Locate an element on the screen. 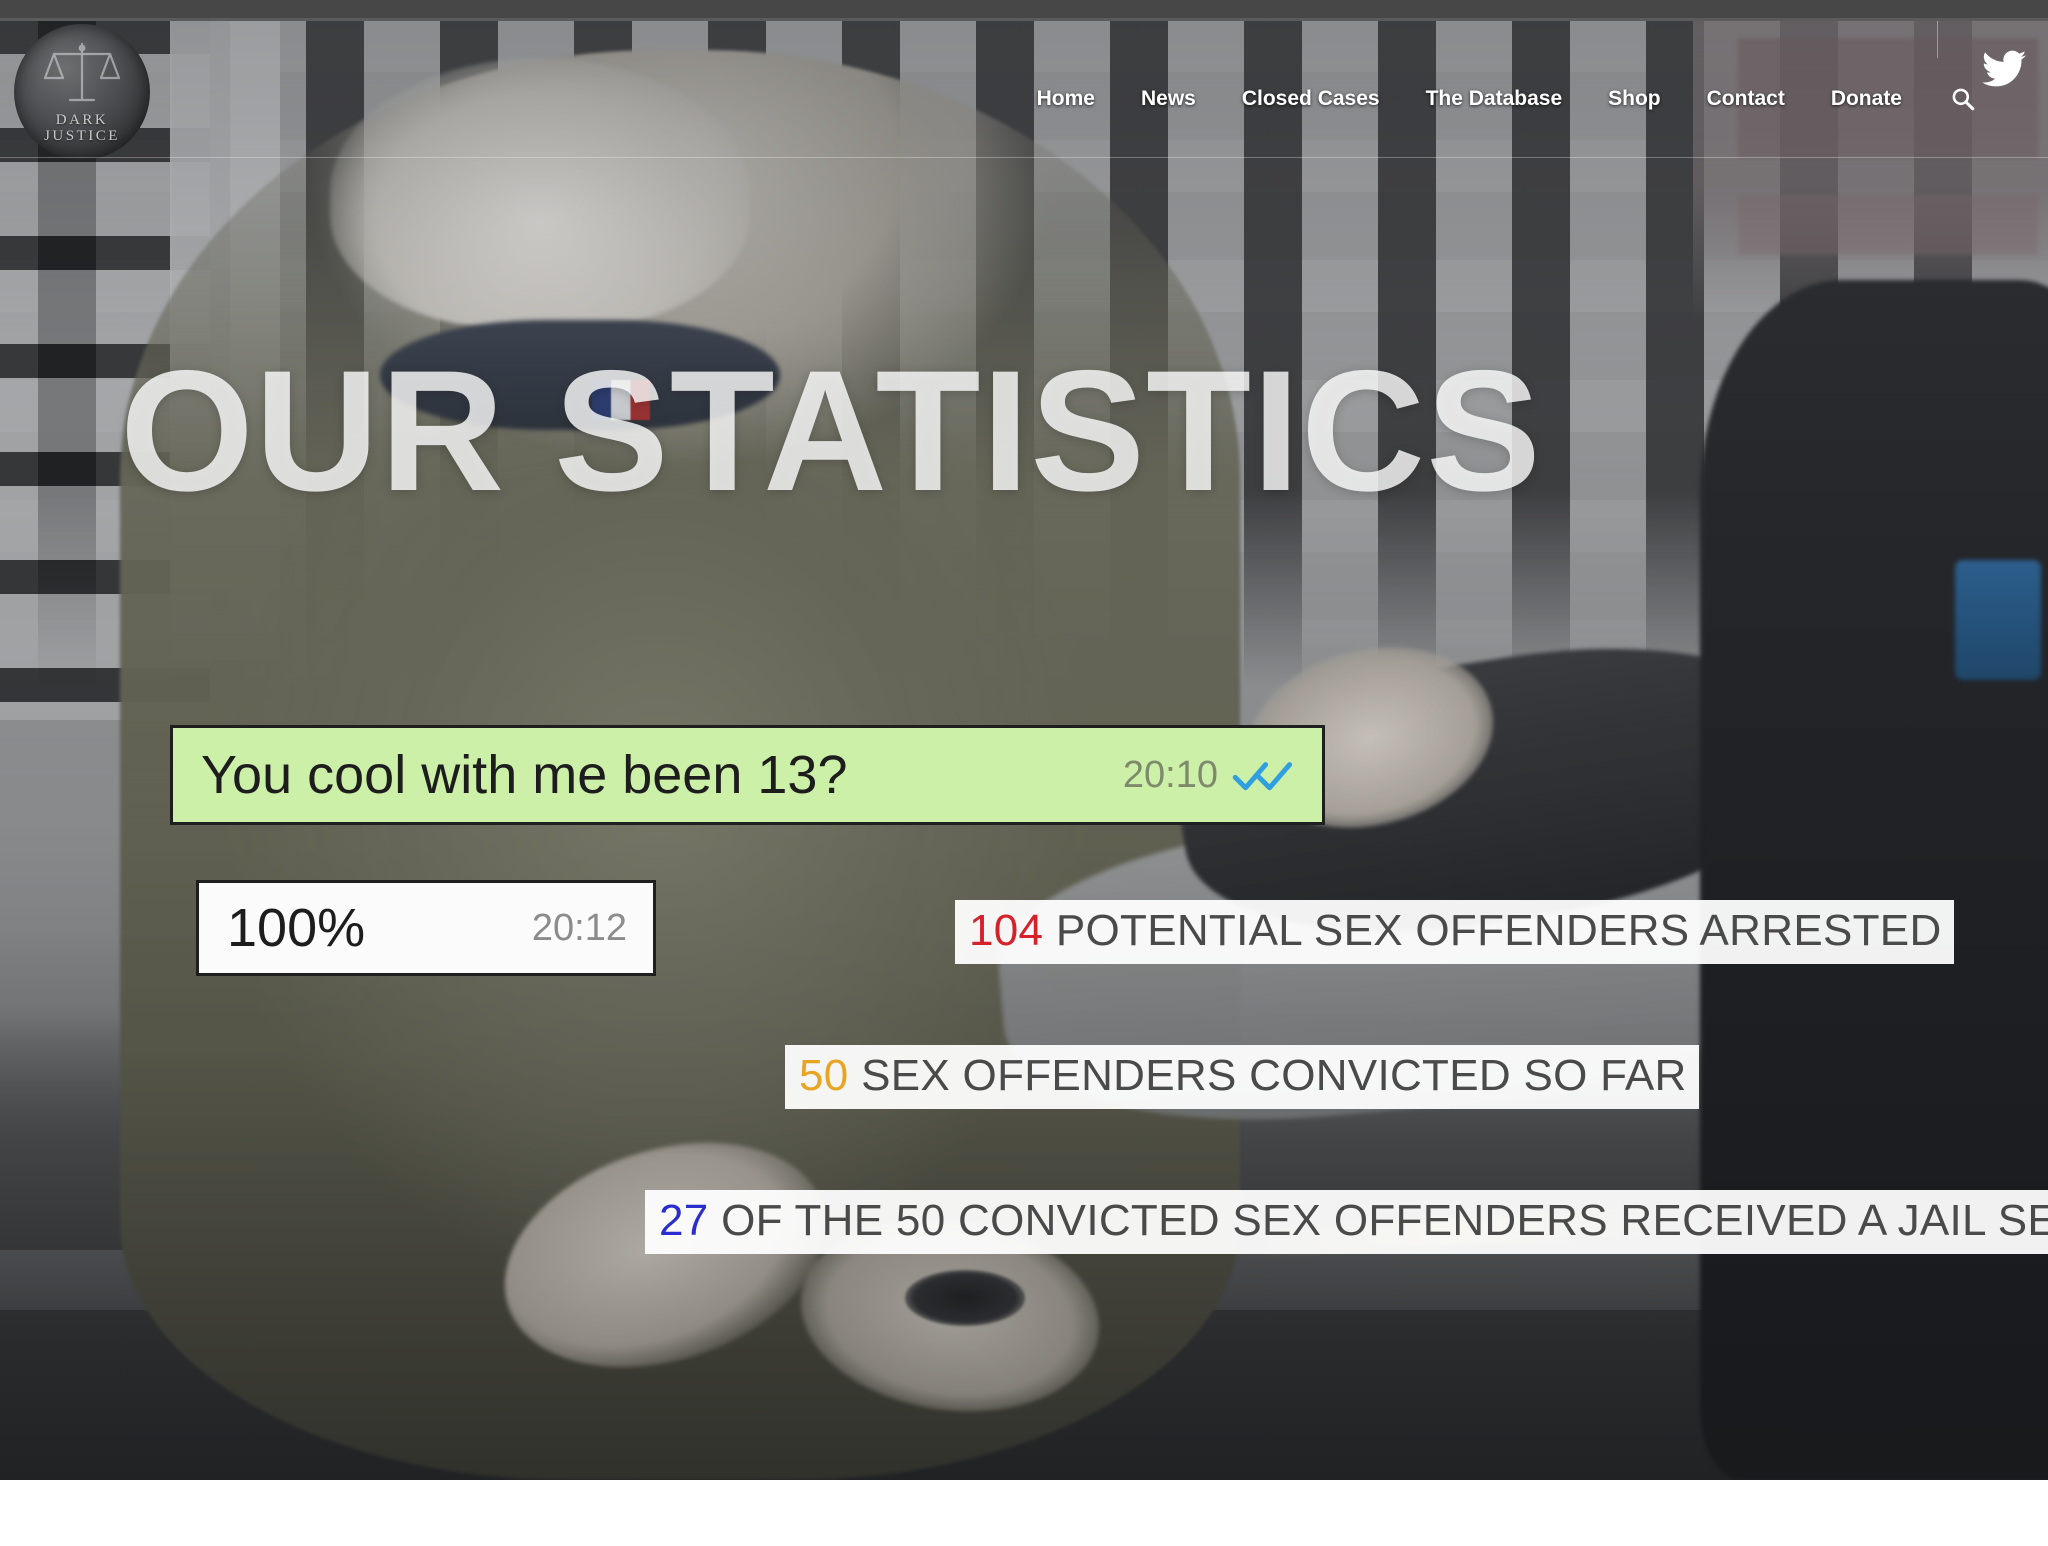  statistic-arrested: 104 POTENTIAL SEX OFFENDERS ARRESTED is located at coordinates (1454, 932).